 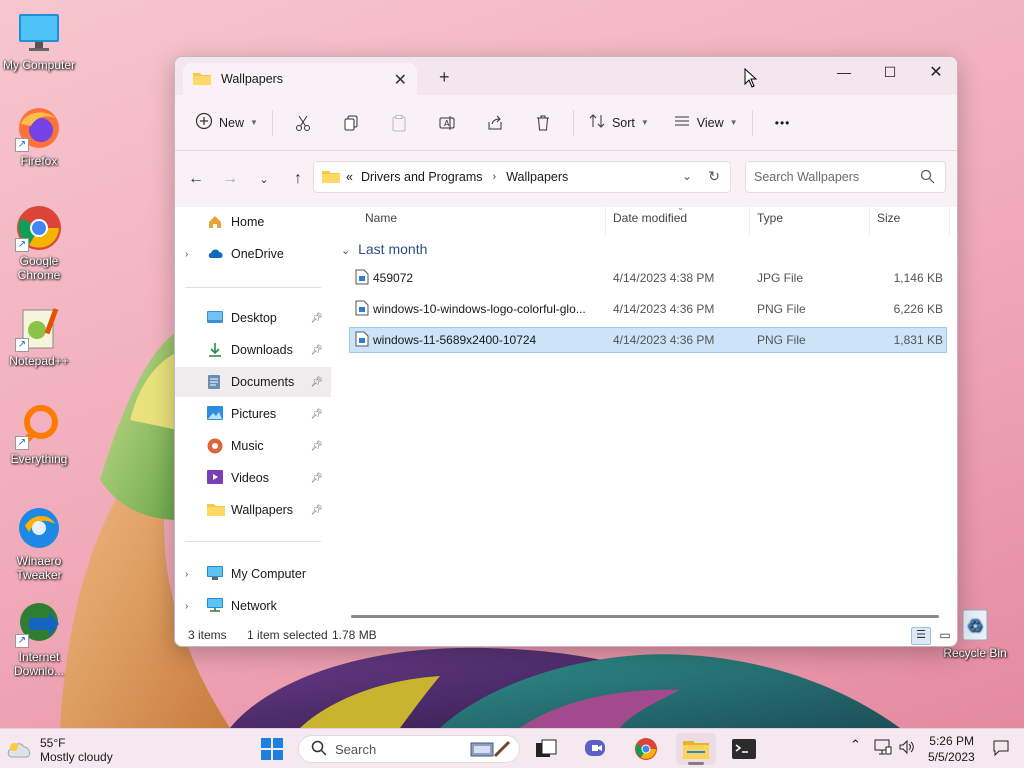 What do you see at coordinates (918, 309) in the screenshot?
I see `file-size: 6,226 KB` at bounding box center [918, 309].